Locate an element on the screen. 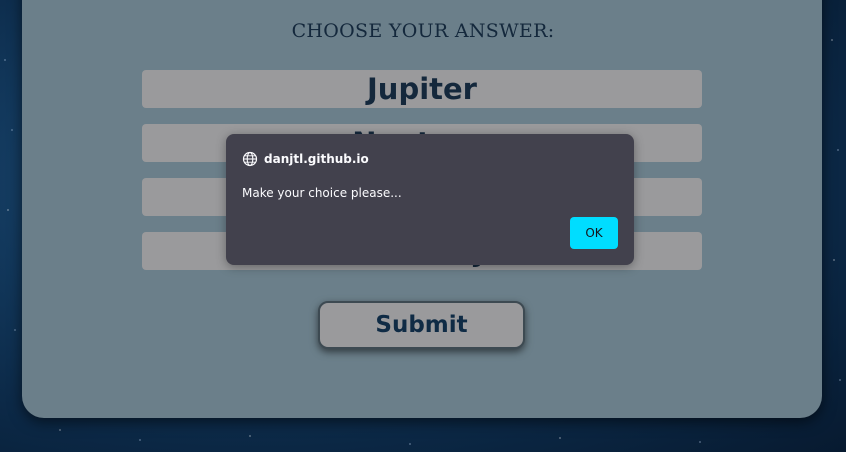 The height and width of the screenshot is (452, 846). answer-option-1: Jupiter is located at coordinates (422, 89).